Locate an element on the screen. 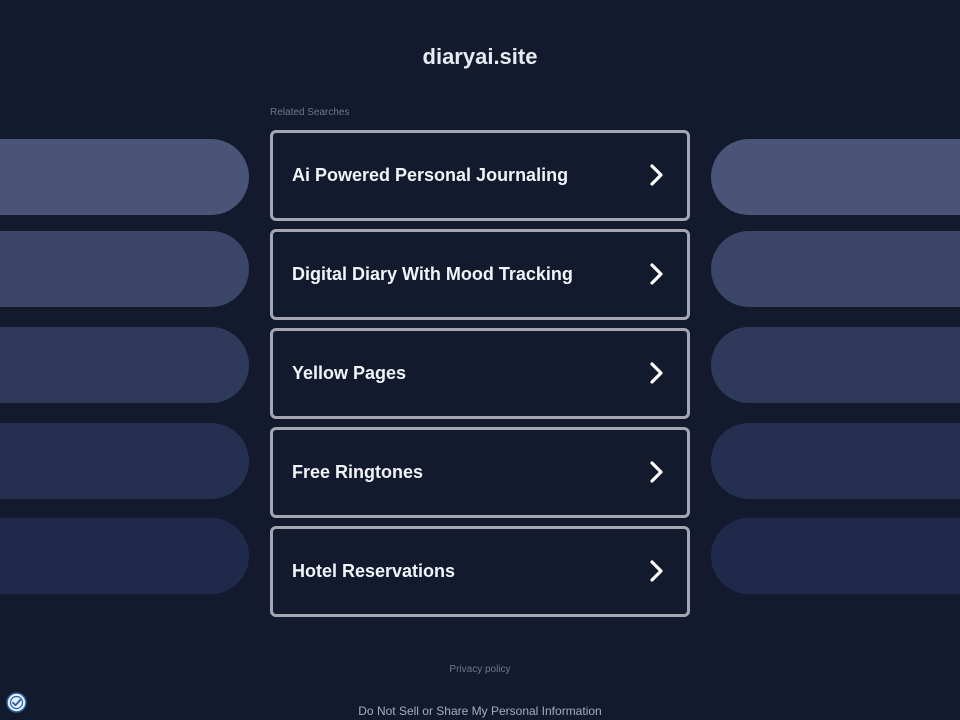 The height and width of the screenshot is (720, 960). related-search-label: Yellow Pages is located at coordinates (349, 373).